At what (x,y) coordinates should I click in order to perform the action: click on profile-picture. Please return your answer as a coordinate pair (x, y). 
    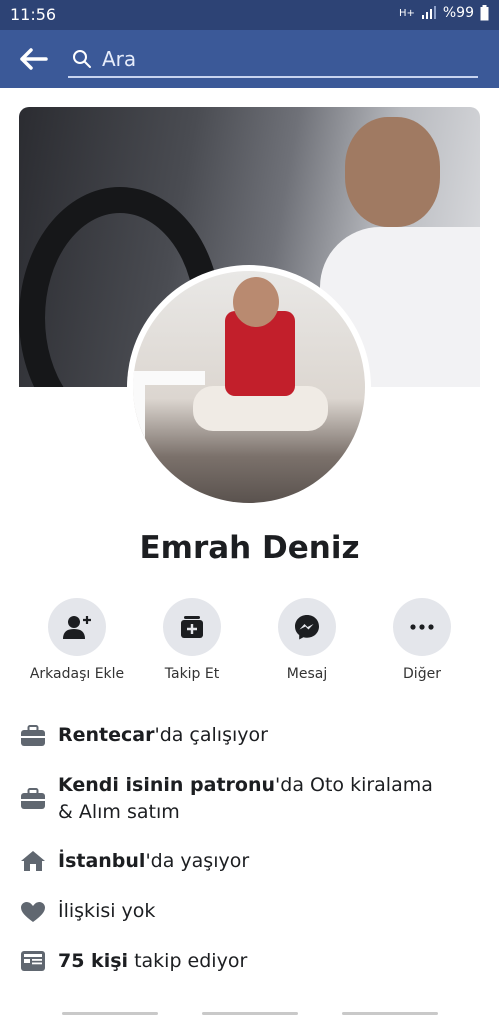
    Looking at the image, I should click on (249, 387).